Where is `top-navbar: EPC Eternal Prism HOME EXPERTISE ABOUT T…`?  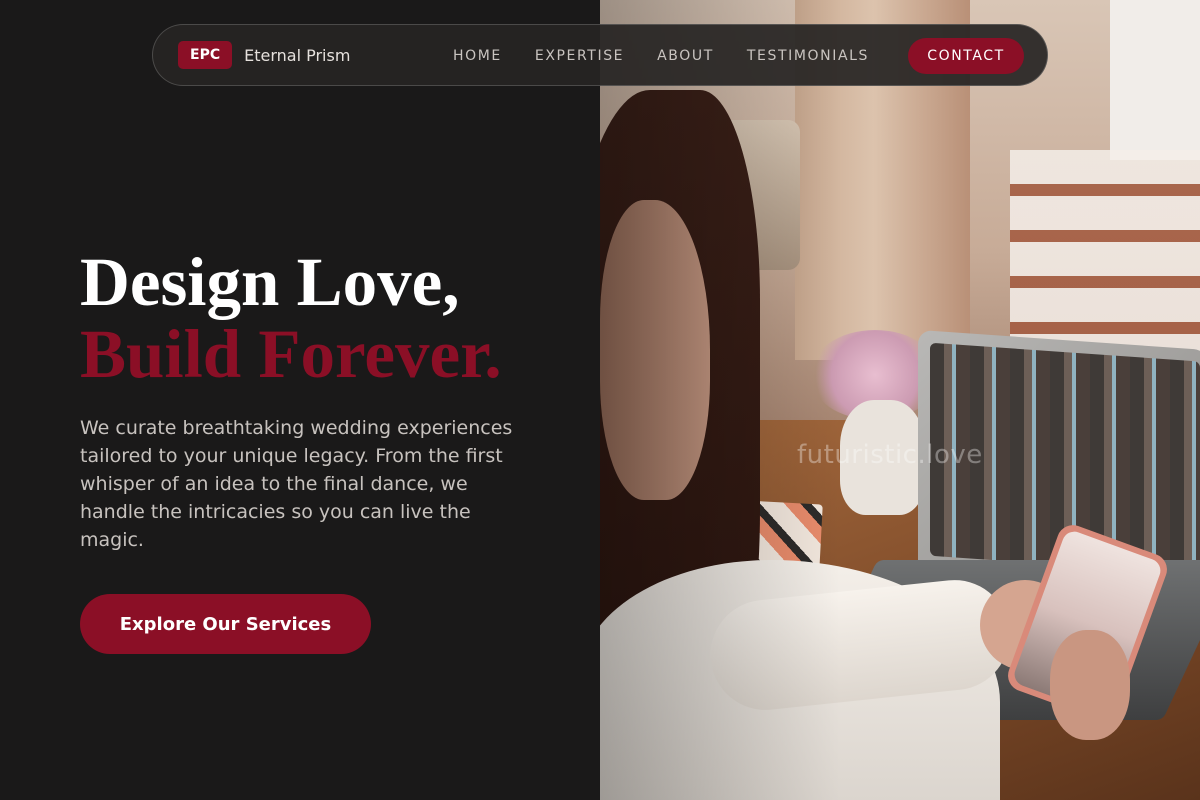 top-navbar: EPC Eternal Prism HOME EXPERTISE ABOUT T… is located at coordinates (600, 55).